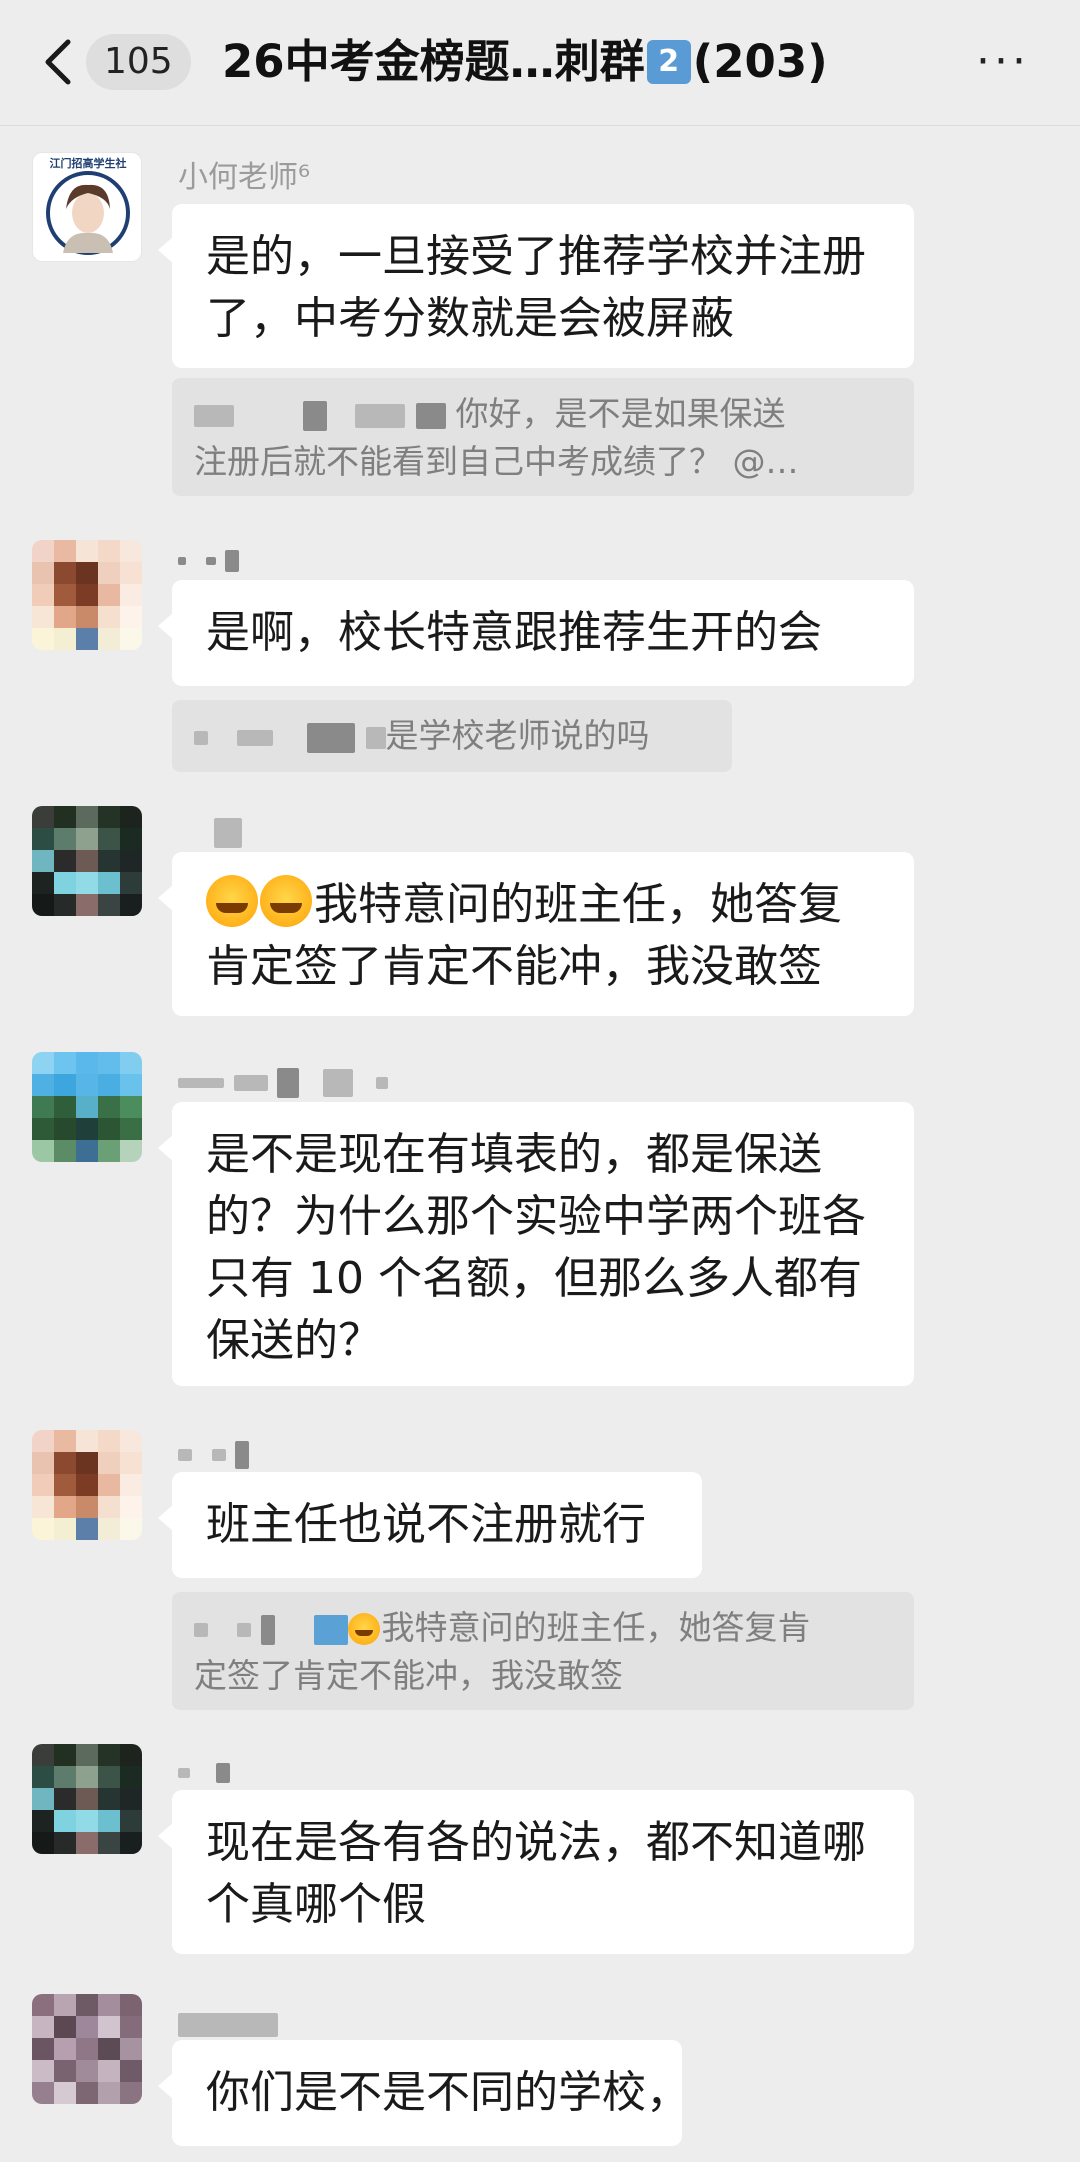  I want to click on message-bubble: 我特意问的班主任，她答复 肯定签了肯定不能冲，我没敢签, so click(536, 934).